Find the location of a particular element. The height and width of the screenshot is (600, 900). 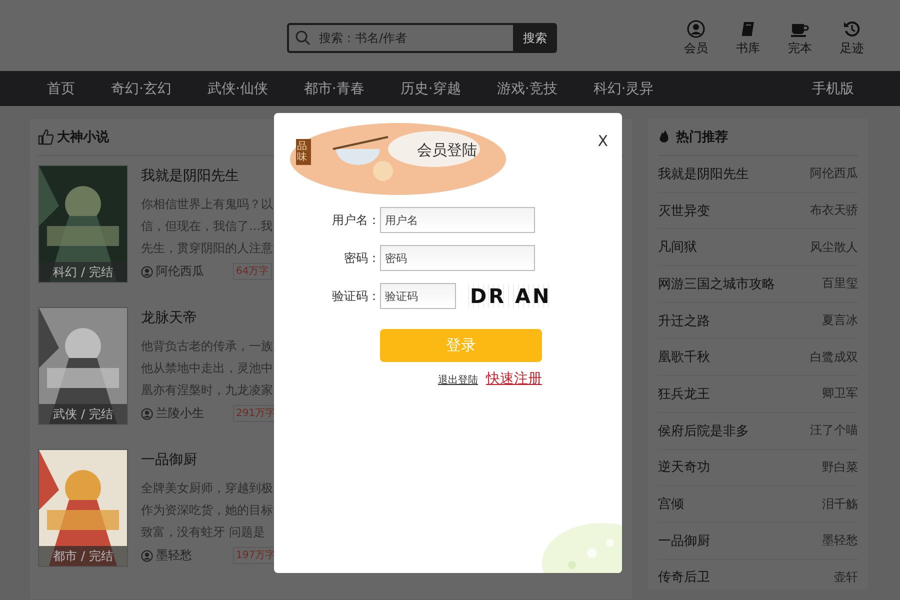

author-name: 布衣天骄 is located at coordinates (834, 211).